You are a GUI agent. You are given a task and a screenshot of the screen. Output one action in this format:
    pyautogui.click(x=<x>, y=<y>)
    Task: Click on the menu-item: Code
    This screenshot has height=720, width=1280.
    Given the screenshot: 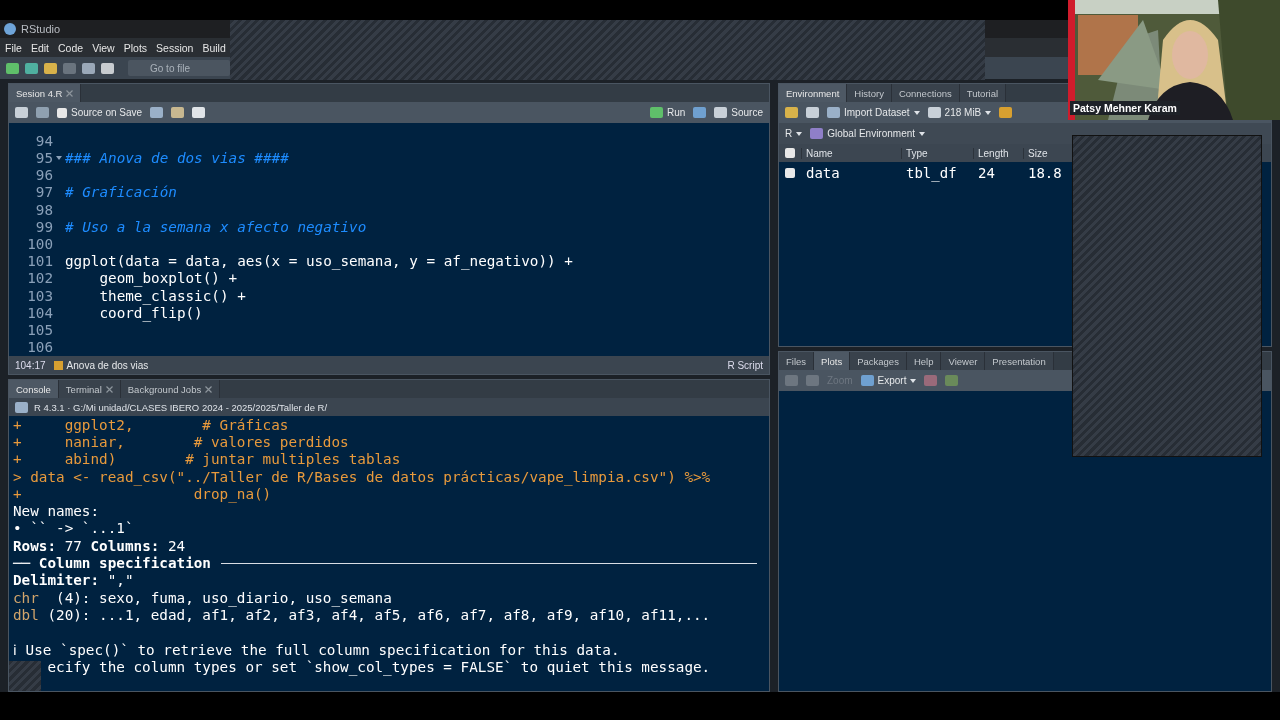 What is the action you would take?
    pyautogui.click(x=71, y=47)
    